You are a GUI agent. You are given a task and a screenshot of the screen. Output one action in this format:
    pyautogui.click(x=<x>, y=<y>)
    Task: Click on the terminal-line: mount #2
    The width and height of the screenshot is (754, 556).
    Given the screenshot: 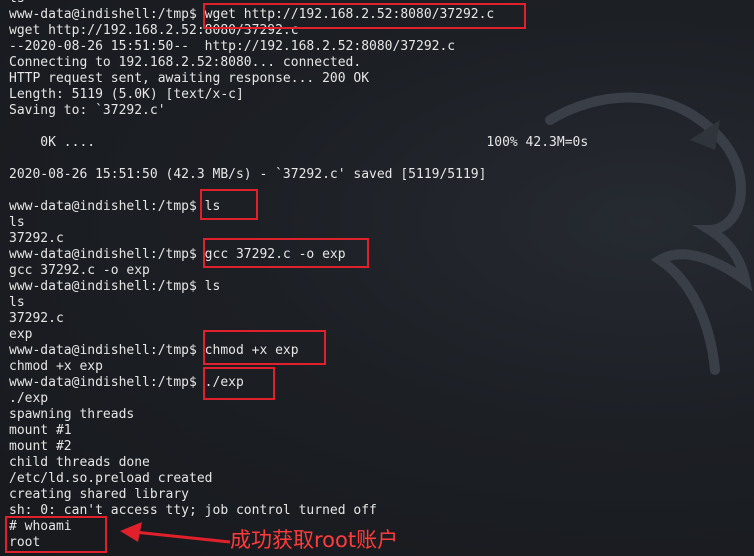 What is the action you would take?
    pyautogui.click(x=40, y=446)
    